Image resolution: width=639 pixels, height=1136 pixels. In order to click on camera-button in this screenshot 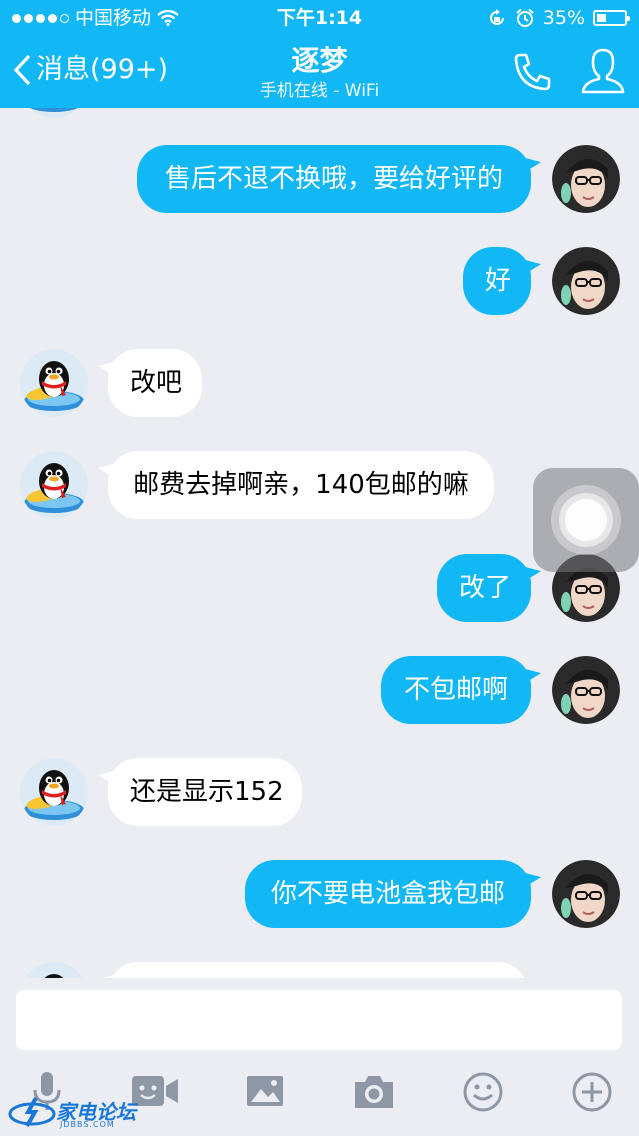, I will do `click(374, 1092)`.